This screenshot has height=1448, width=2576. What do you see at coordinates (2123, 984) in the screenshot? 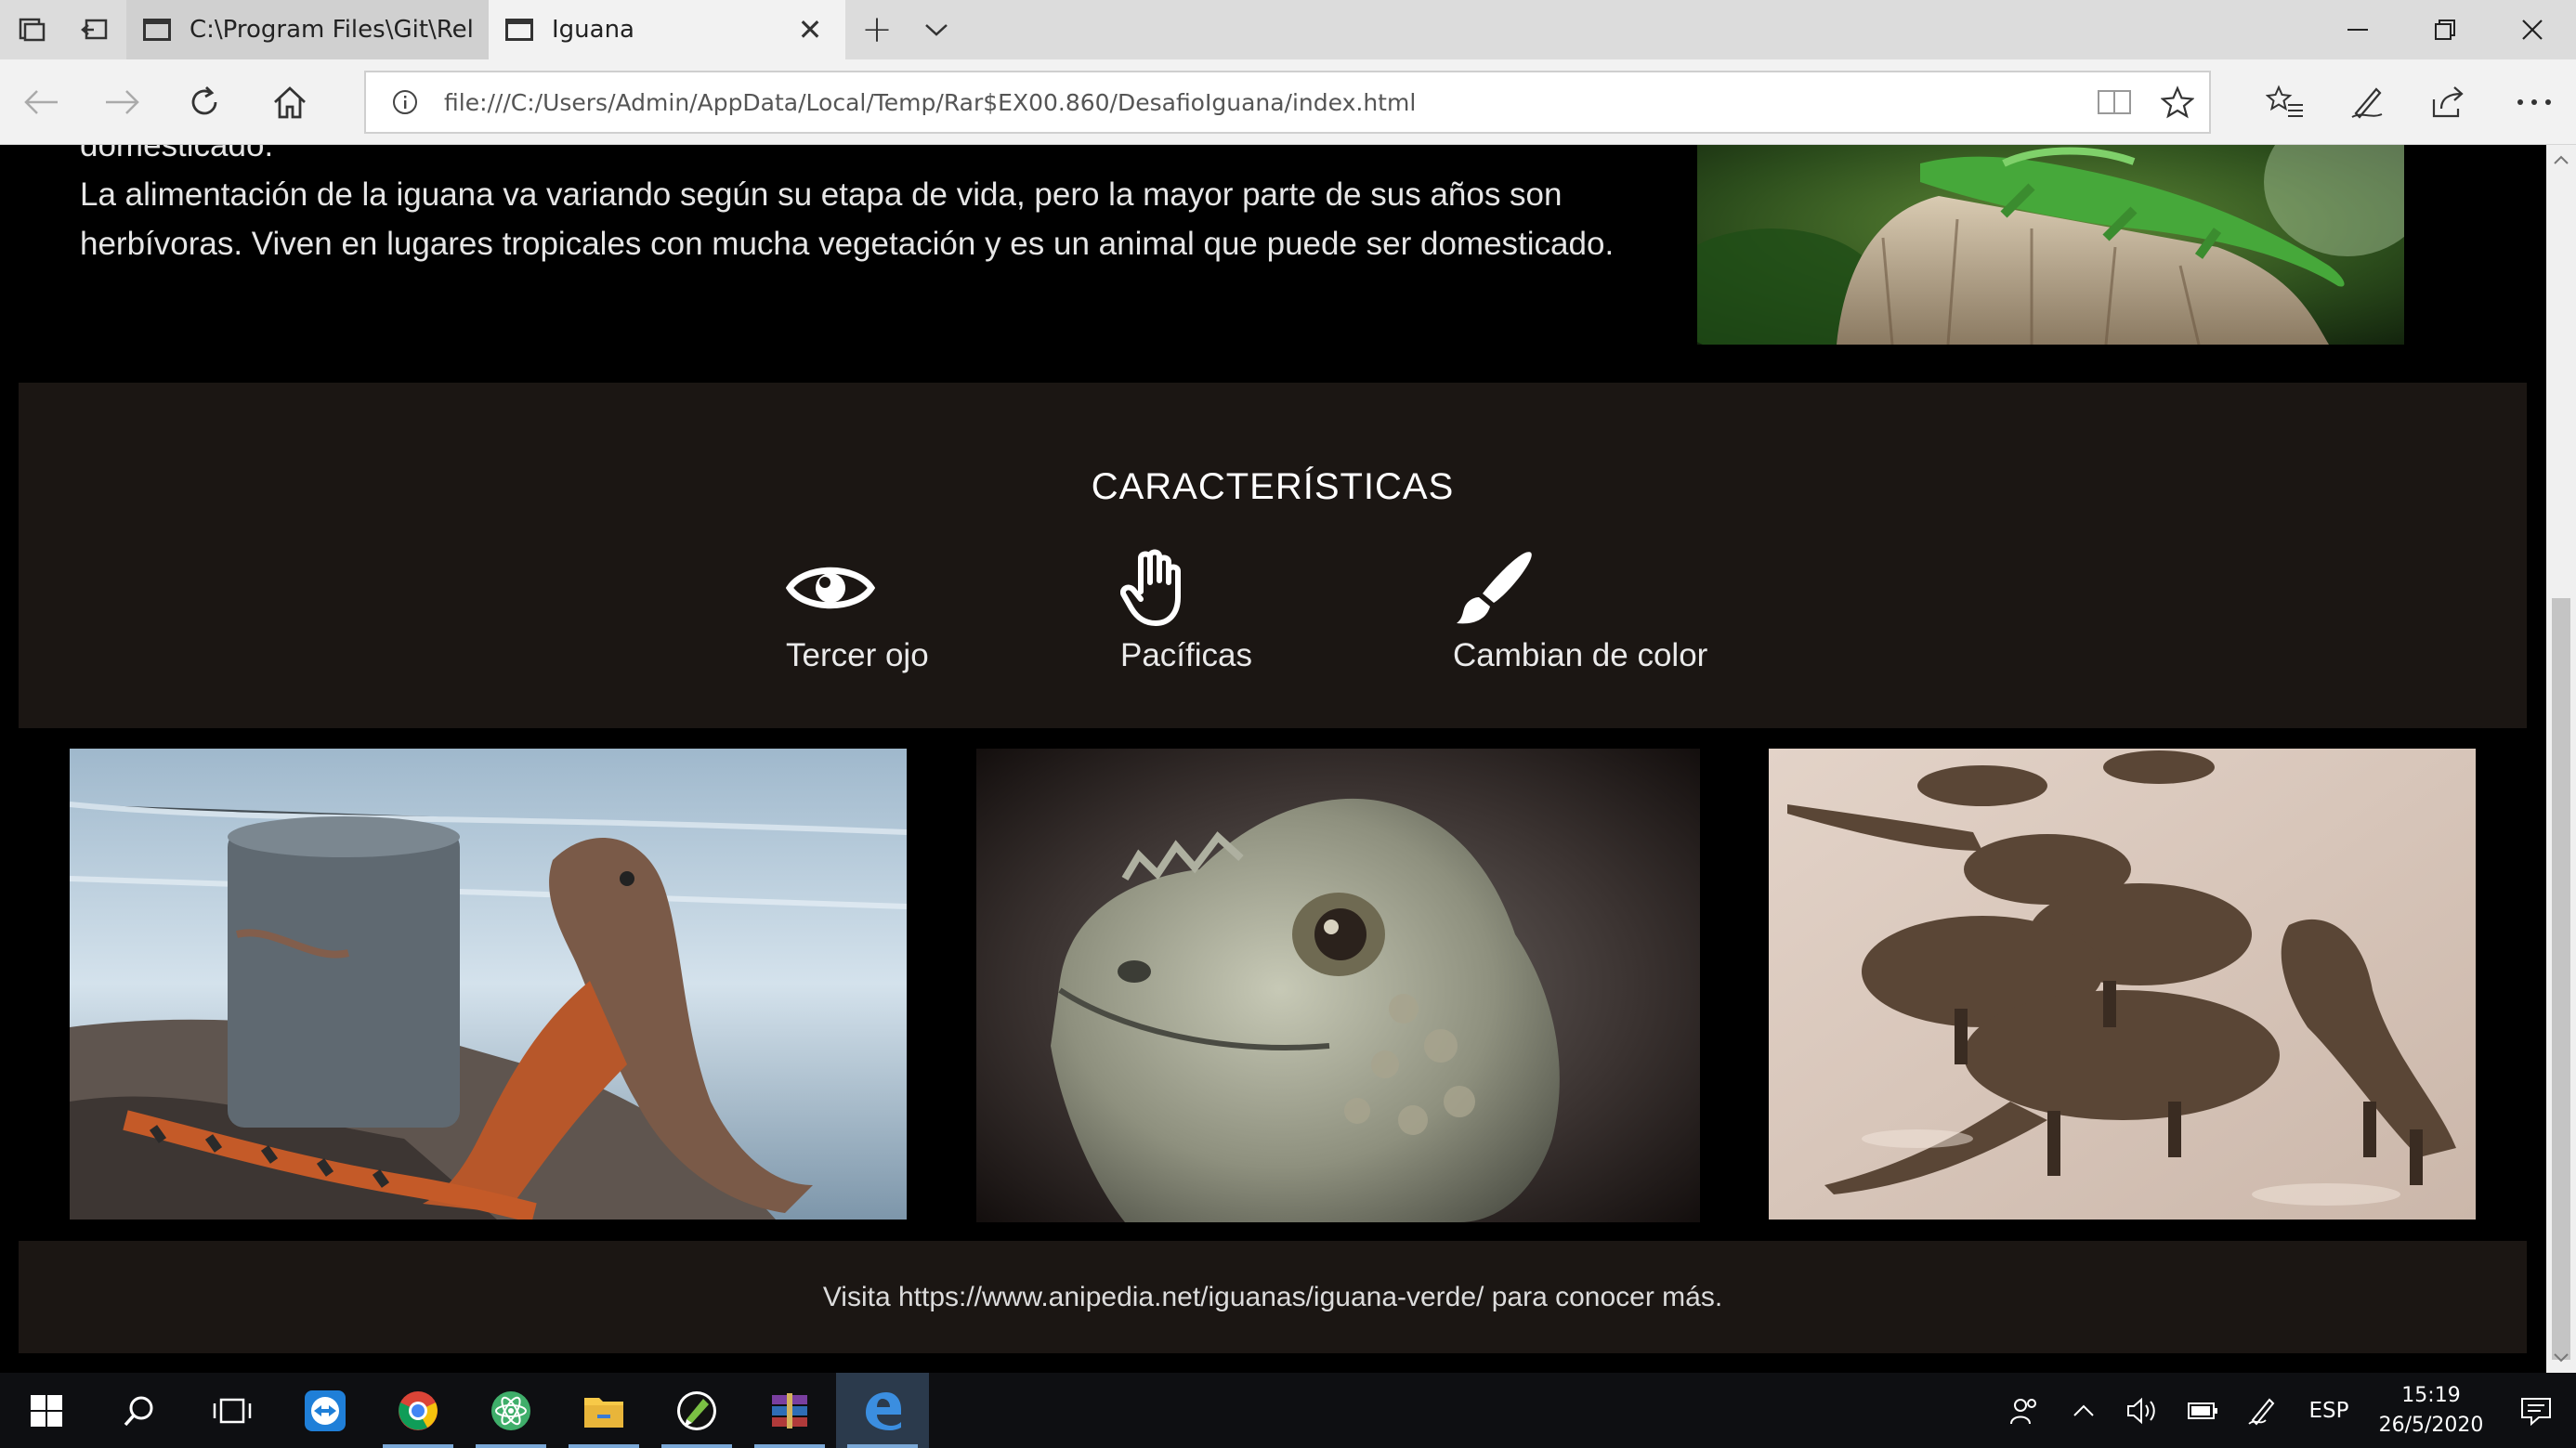
I see `iguanas-on-sand-image` at bounding box center [2123, 984].